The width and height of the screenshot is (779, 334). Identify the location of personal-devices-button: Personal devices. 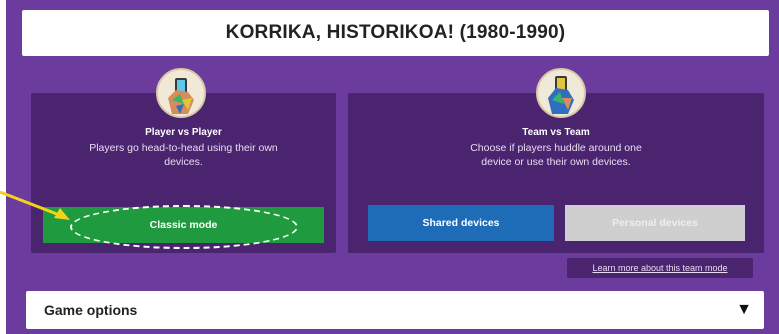
(655, 223).